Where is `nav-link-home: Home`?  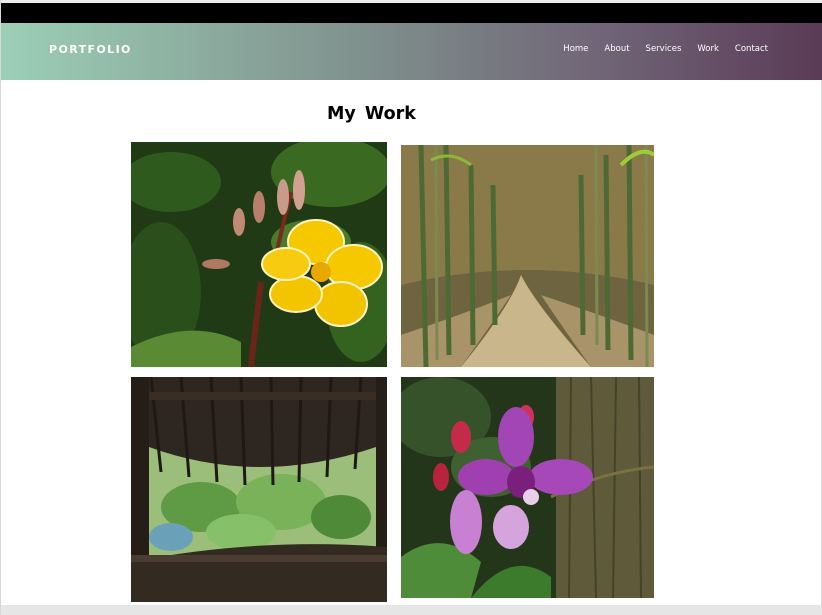
nav-link-home: Home is located at coordinates (575, 49).